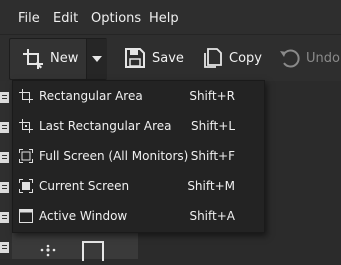 The height and width of the screenshot is (265, 341). Describe the element at coordinates (48, 253) in the screenshot. I see `dots-icon` at that location.